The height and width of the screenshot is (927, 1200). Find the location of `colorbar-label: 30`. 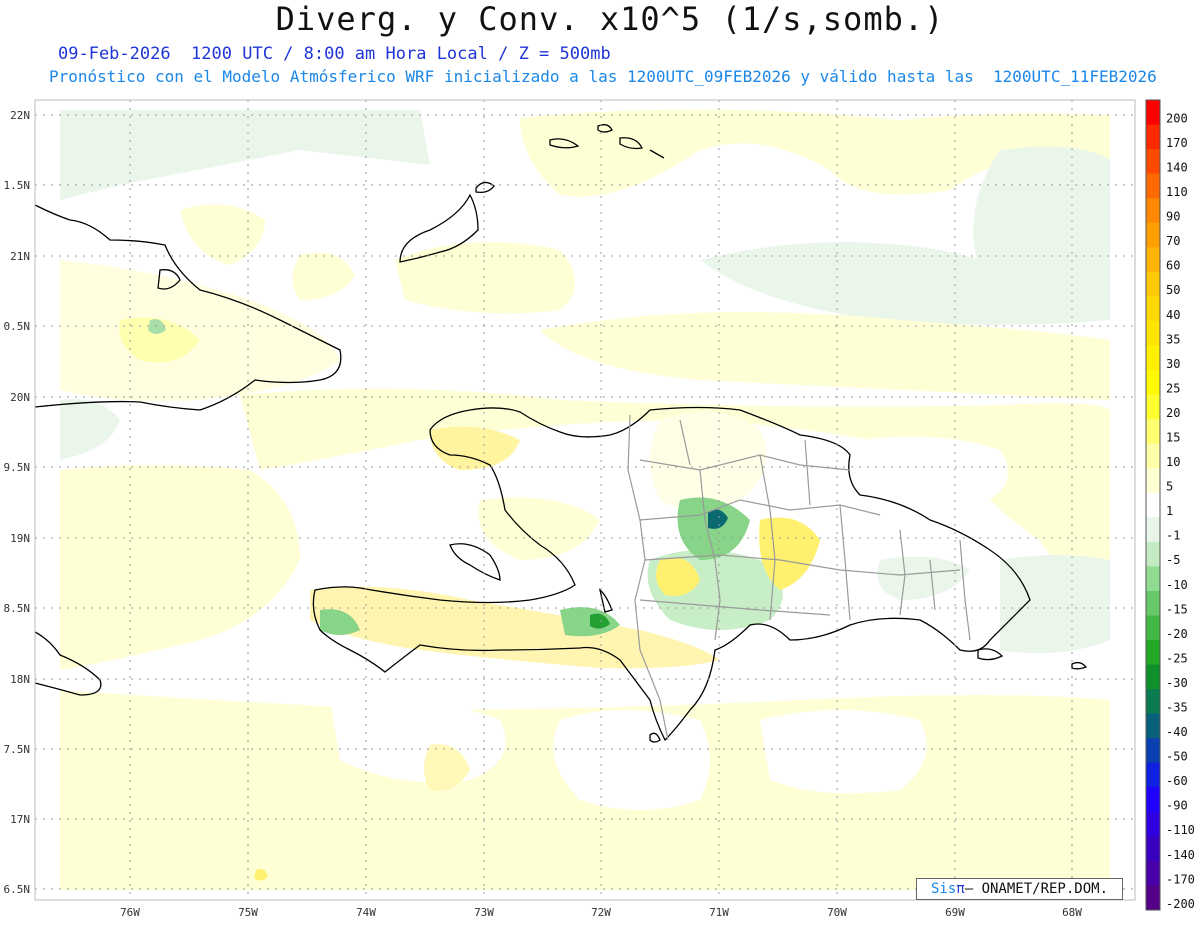

colorbar-label: 30 is located at coordinates (1173, 364).